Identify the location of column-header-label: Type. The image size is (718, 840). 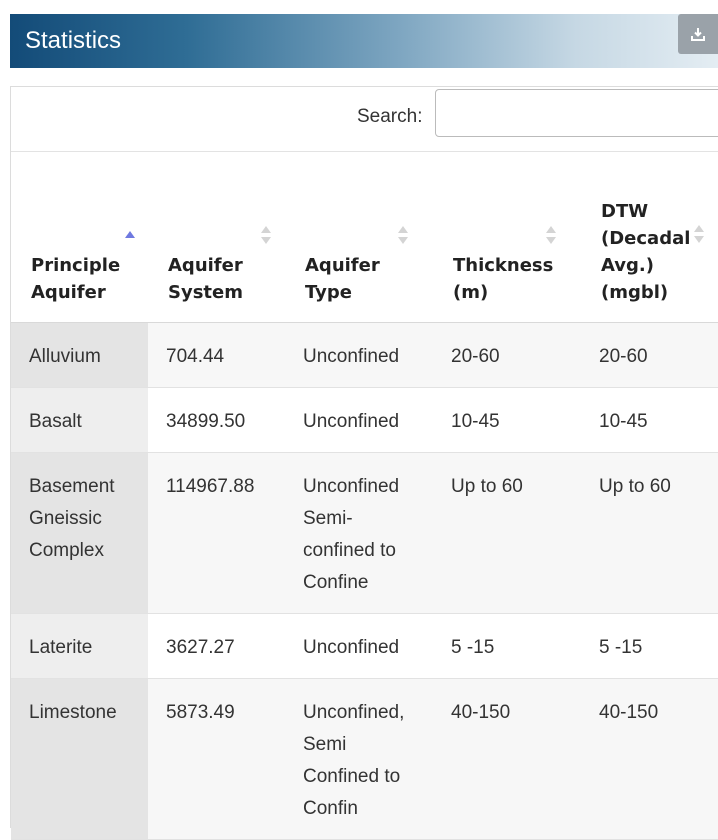
(328, 292).